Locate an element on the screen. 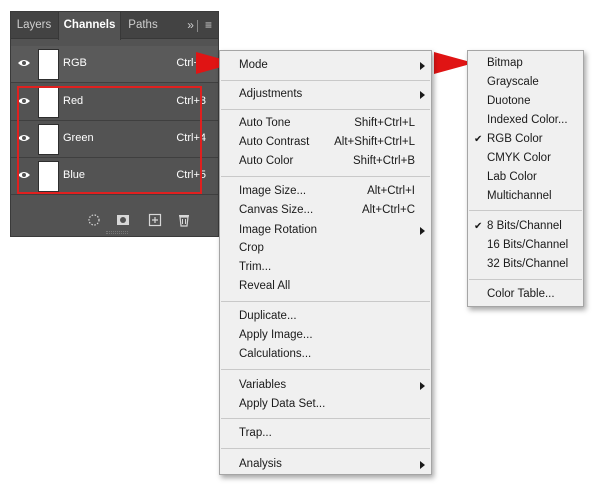 Image resolution: width=603 pixels, height=498 pixels. channel-highlight-box is located at coordinates (109, 140).